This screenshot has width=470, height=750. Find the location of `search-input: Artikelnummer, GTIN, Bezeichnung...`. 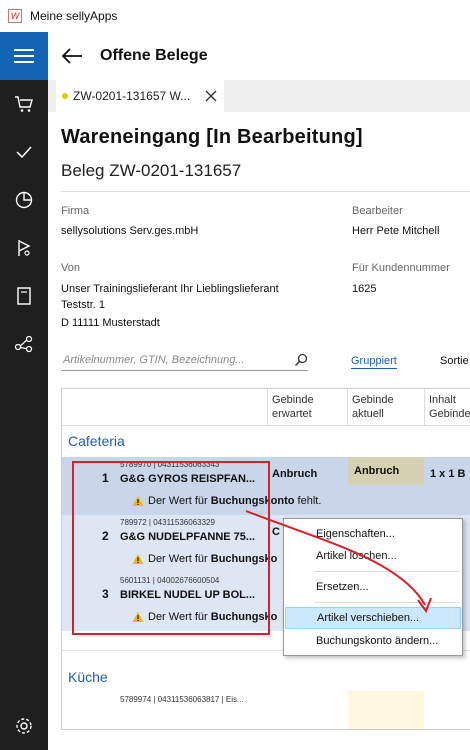

search-input: Artikelnummer, GTIN, Bezeichnung... is located at coordinates (184, 360).